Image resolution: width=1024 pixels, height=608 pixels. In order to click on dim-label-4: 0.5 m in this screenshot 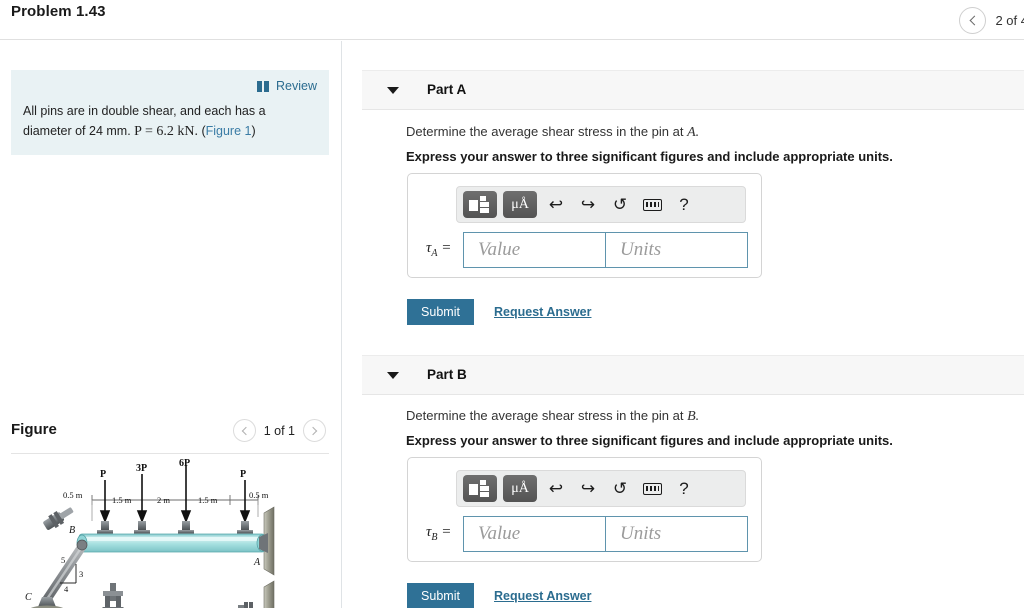, I will do `click(259, 495)`.